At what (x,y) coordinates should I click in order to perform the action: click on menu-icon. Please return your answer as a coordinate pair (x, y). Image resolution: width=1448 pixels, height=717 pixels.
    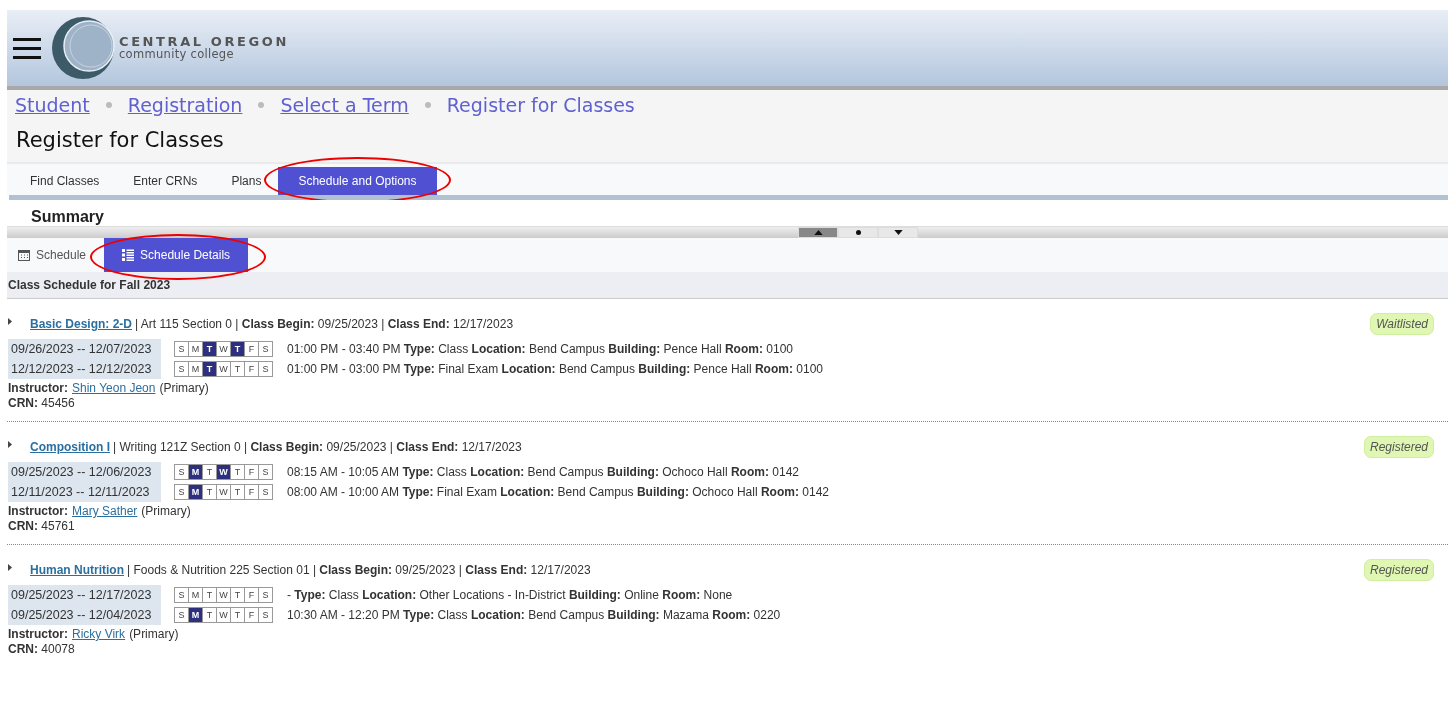
    Looking at the image, I should click on (27, 48).